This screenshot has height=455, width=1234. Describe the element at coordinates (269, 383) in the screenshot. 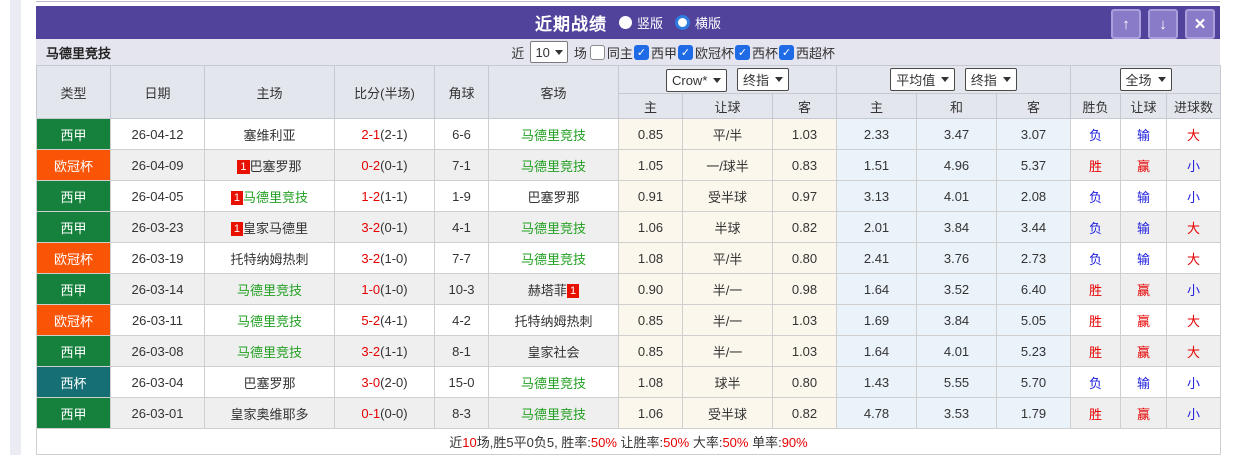

I see `team-label: 巴塞罗那` at that location.